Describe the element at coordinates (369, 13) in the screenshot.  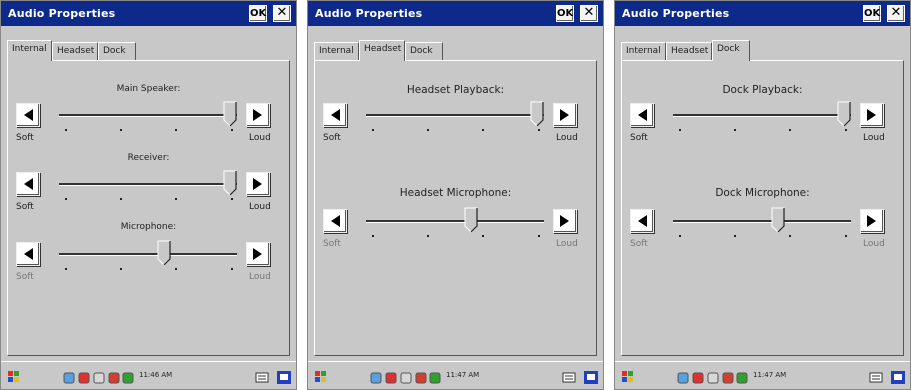
I see `window-title: Audio Properties` at that location.